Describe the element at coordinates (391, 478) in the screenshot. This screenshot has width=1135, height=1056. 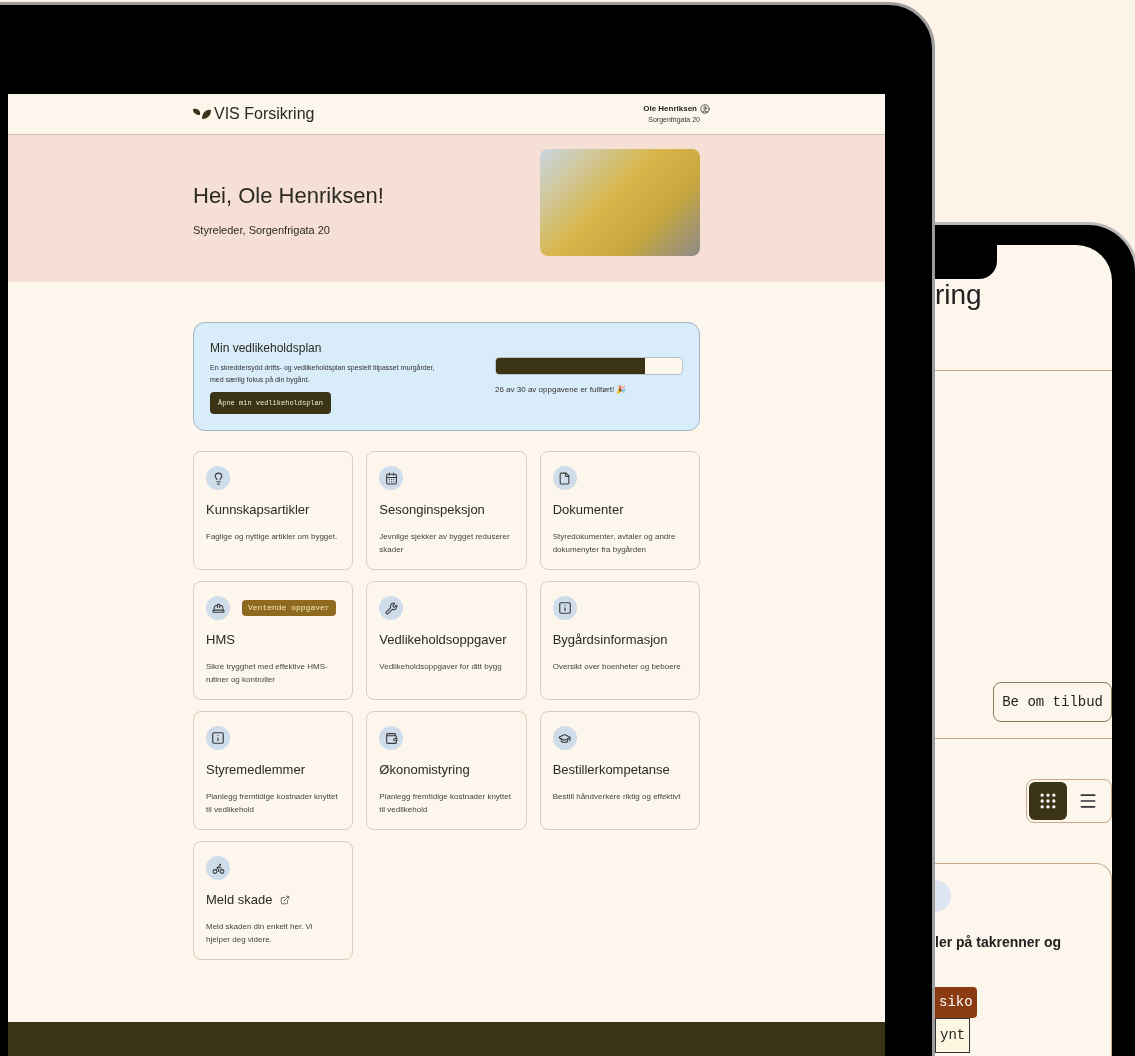
I see `calendar-icon` at that location.